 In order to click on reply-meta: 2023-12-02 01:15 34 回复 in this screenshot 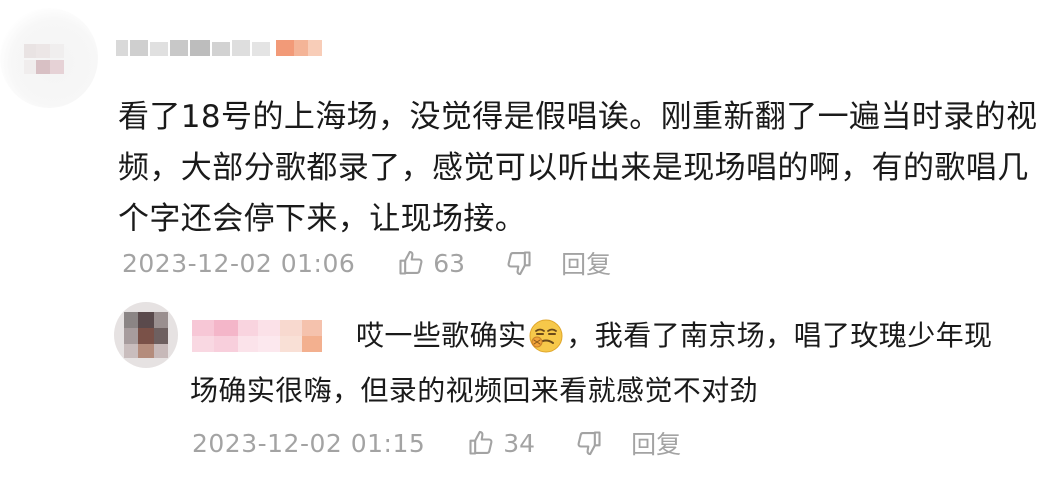, I will do `click(436, 443)`.